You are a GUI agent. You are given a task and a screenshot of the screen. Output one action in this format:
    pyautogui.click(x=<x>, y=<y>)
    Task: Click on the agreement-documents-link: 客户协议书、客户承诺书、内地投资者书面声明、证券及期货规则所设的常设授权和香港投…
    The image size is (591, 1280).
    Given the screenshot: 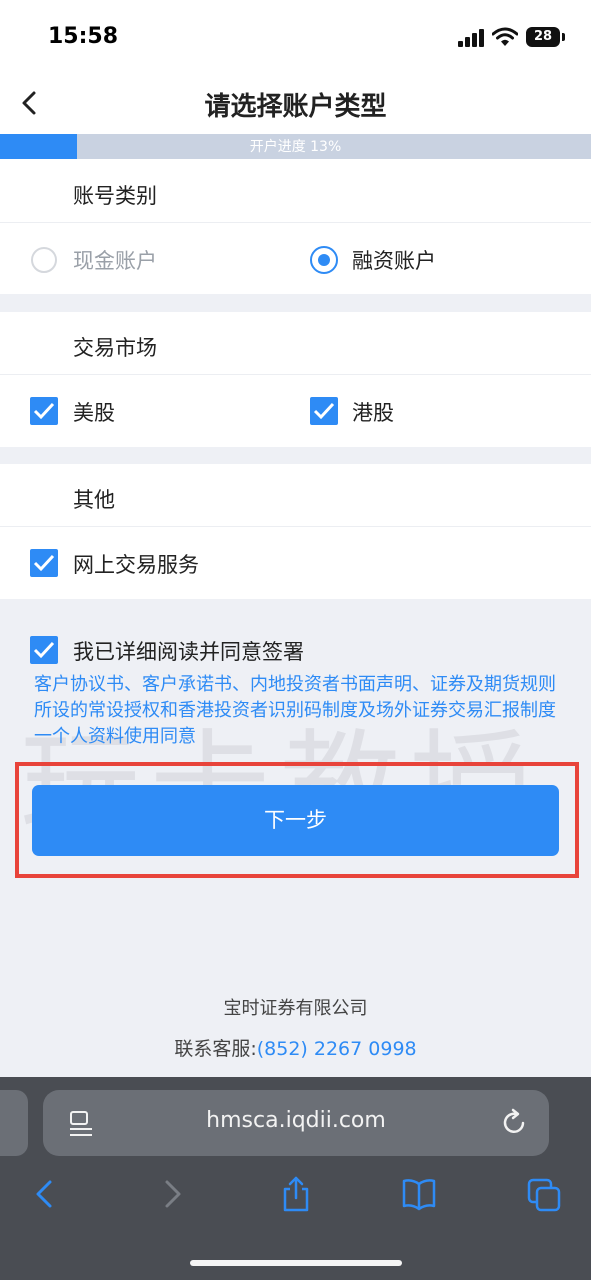 What is the action you would take?
    pyautogui.click(x=299, y=711)
    